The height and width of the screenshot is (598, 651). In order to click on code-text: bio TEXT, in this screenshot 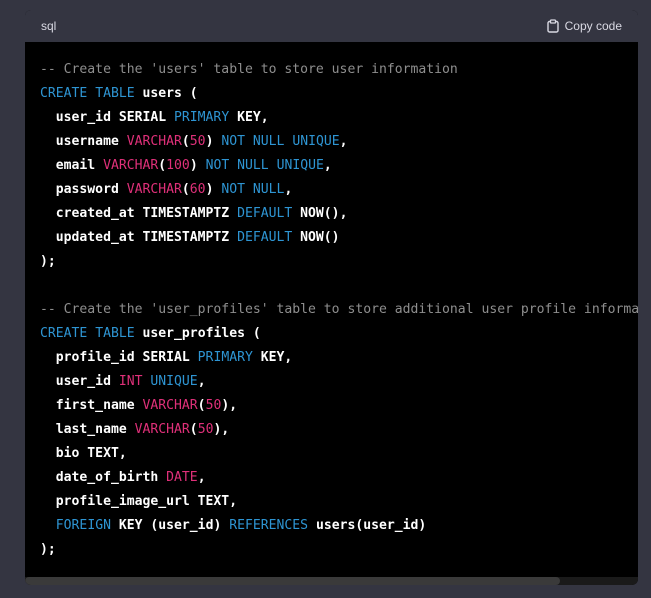, I will do `click(83, 453)`.